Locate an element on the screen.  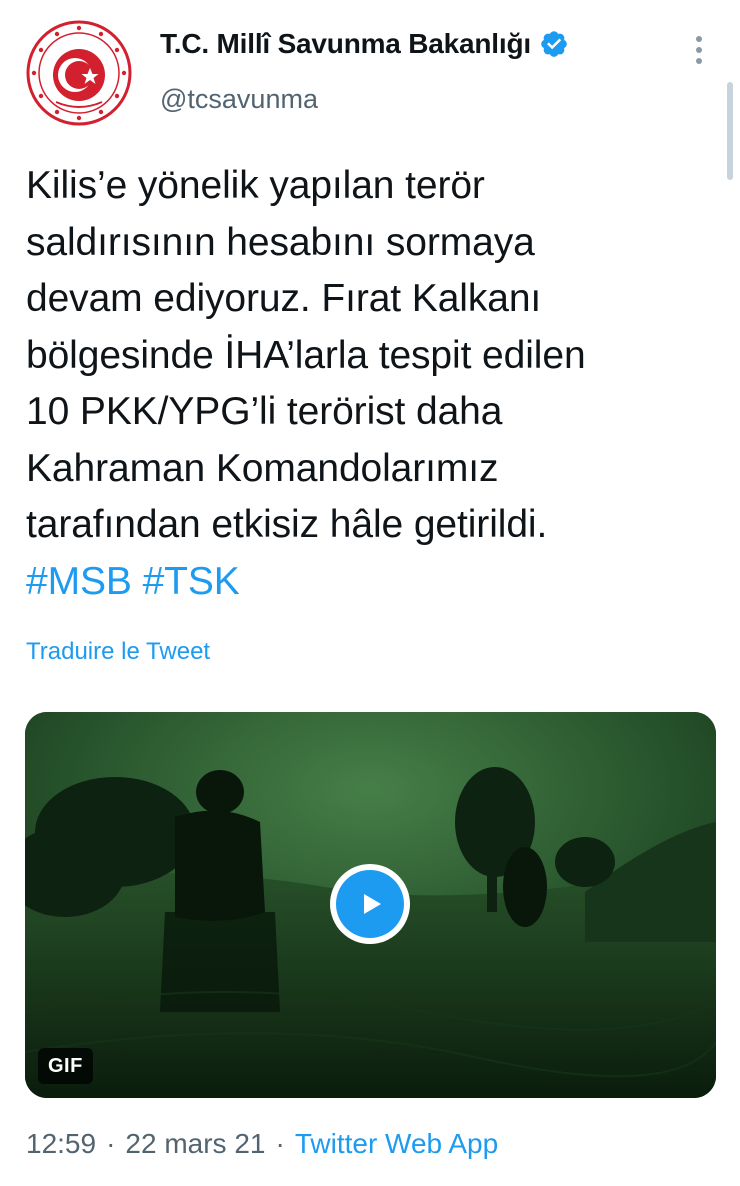
play-button is located at coordinates (370, 904).